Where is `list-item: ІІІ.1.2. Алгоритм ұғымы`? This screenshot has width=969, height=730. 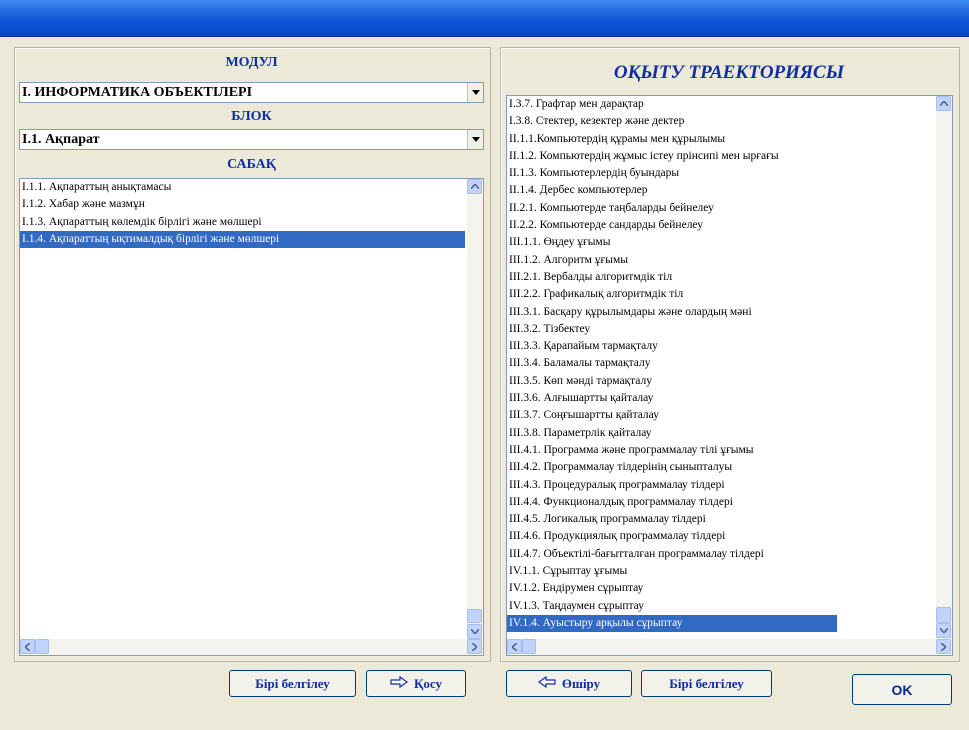
list-item: ІІІ.1.2. Алгоритм ұғымы is located at coordinates (729, 260).